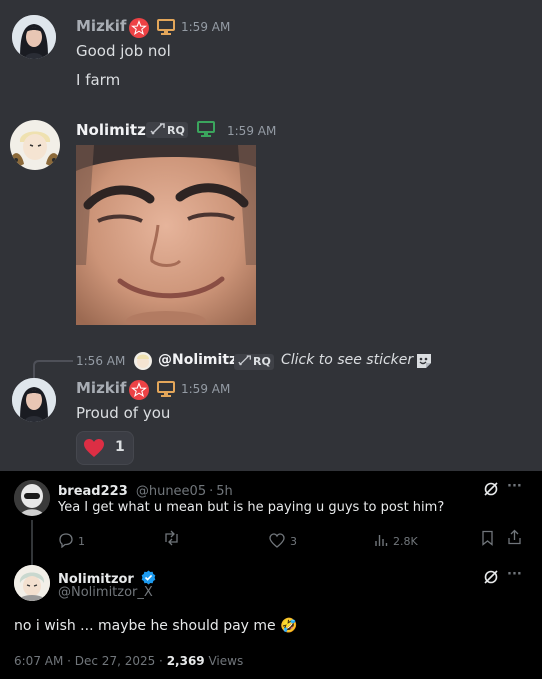 The height and width of the screenshot is (679, 542). I want to click on thread-line, so click(32, 544).